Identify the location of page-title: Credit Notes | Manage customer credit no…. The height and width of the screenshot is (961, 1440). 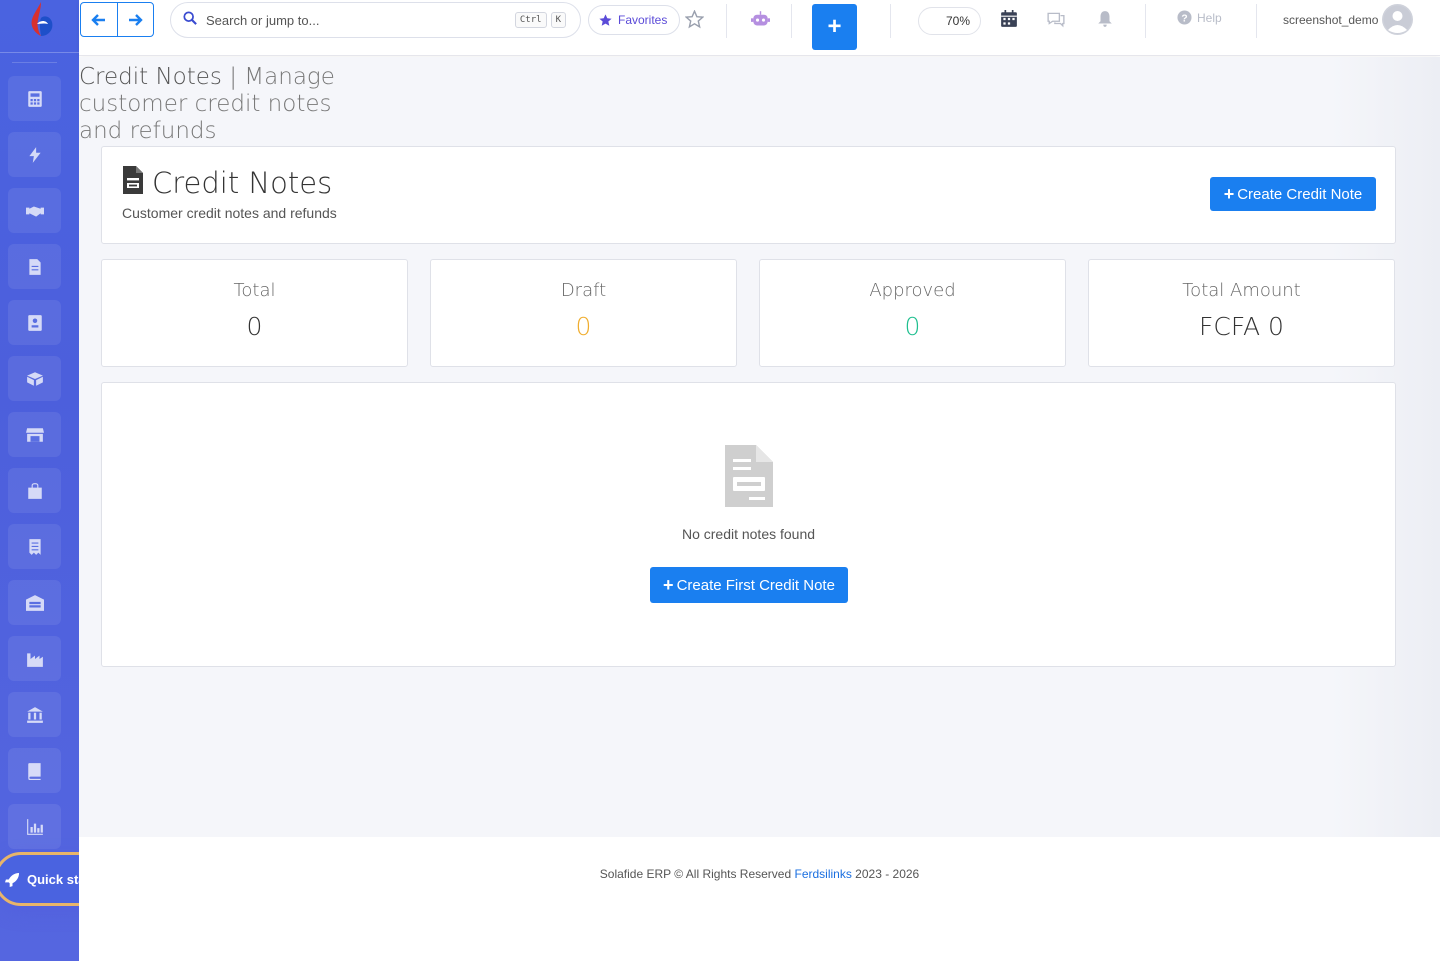
(224, 104).